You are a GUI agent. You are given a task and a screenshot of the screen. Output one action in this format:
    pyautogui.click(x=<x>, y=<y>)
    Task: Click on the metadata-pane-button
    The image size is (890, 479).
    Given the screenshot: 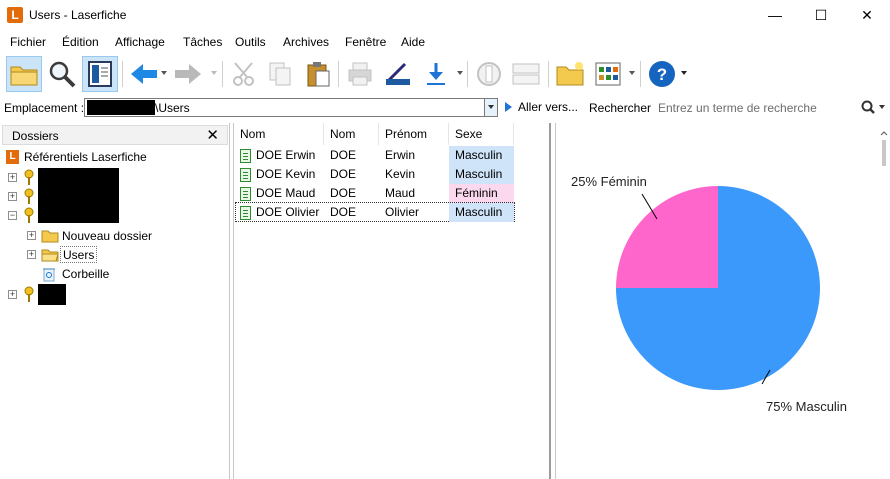 What is the action you would take?
    pyautogui.click(x=100, y=74)
    